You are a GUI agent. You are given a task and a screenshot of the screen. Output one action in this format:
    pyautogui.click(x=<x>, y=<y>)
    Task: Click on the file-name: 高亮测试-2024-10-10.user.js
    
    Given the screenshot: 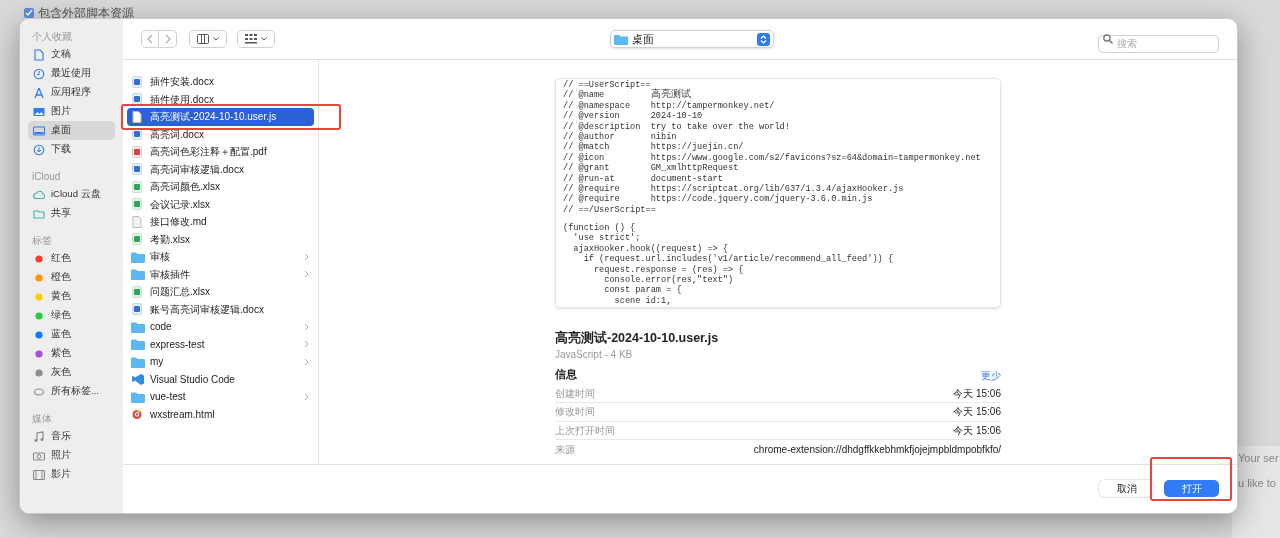 What is the action you would take?
    pyautogui.click(x=637, y=338)
    